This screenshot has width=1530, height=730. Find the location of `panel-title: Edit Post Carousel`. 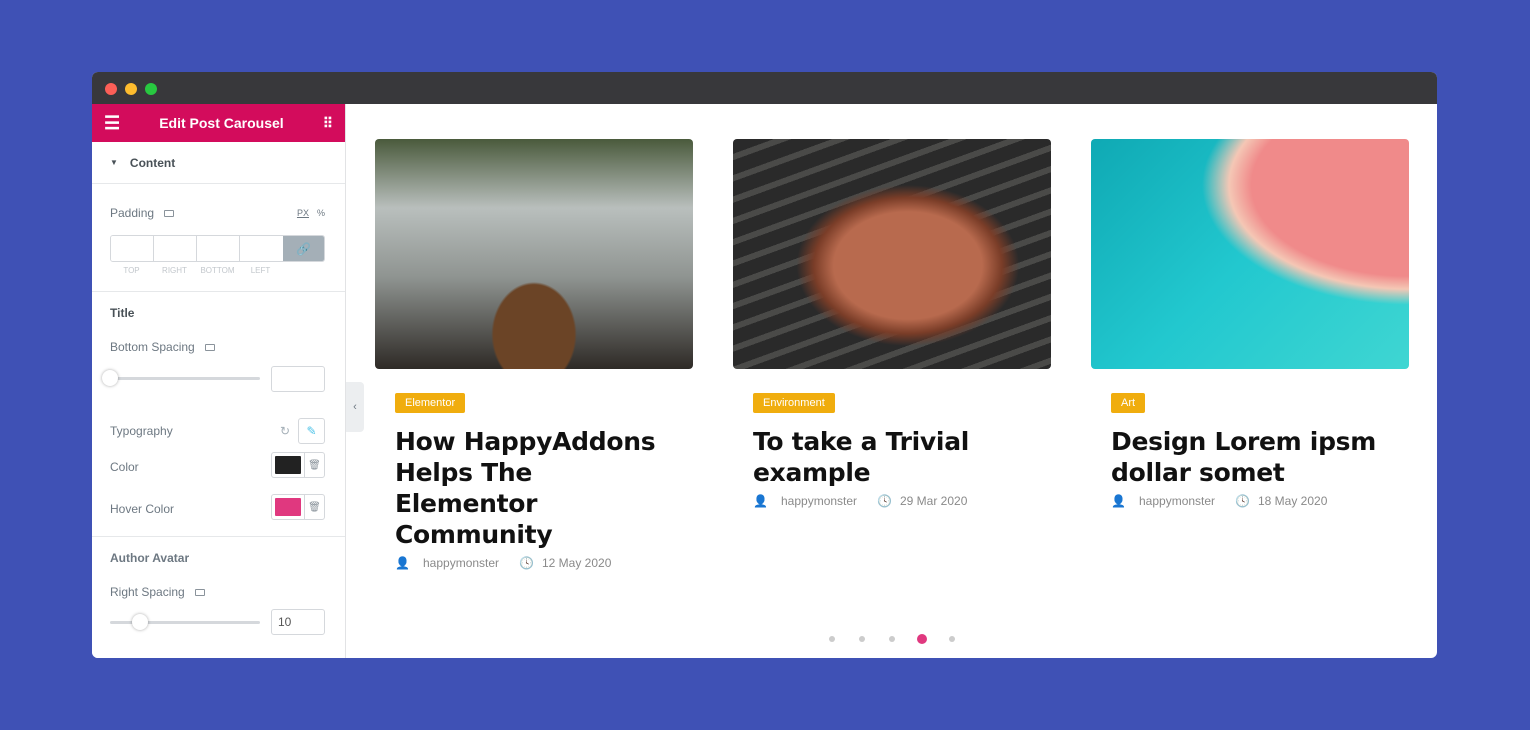

panel-title: Edit Post Carousel is located at coordinates (221, 123).